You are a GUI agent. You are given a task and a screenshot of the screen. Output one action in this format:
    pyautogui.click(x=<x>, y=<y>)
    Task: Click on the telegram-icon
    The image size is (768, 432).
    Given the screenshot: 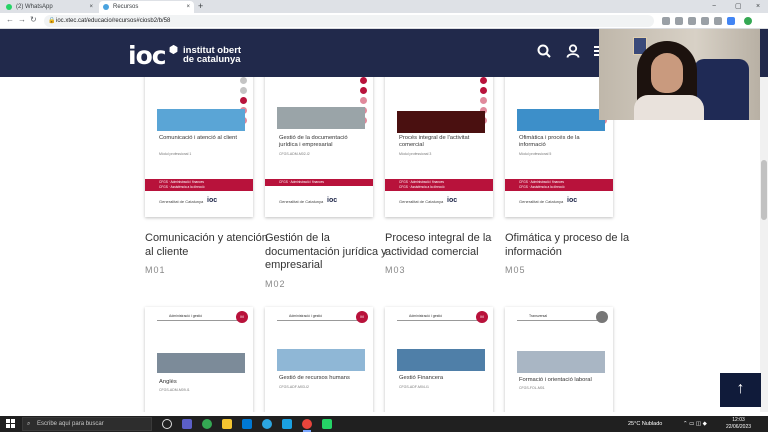 What is the action you would take?
    pyautogui.click(x=267, y=424)
    